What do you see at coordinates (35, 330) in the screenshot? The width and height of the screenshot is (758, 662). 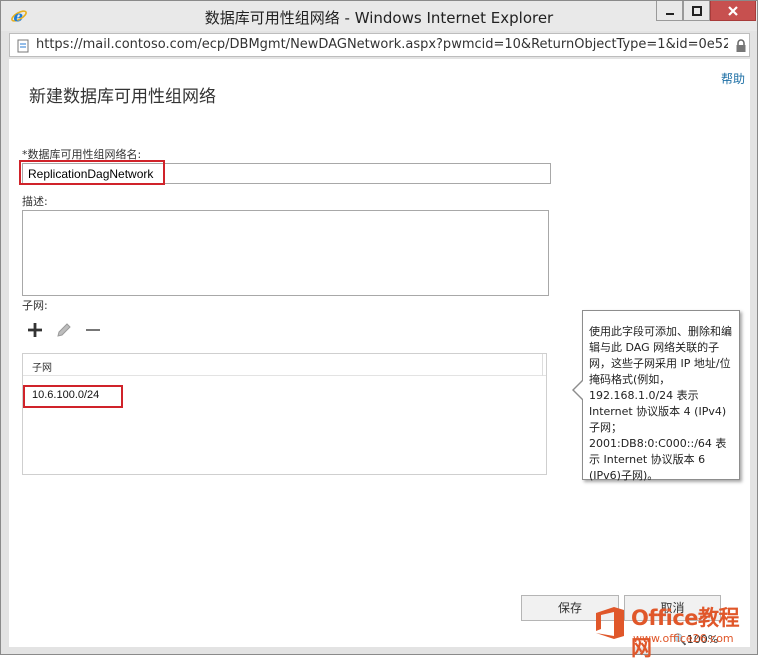 I see `plus-icon` at bounding box center [35, 330].